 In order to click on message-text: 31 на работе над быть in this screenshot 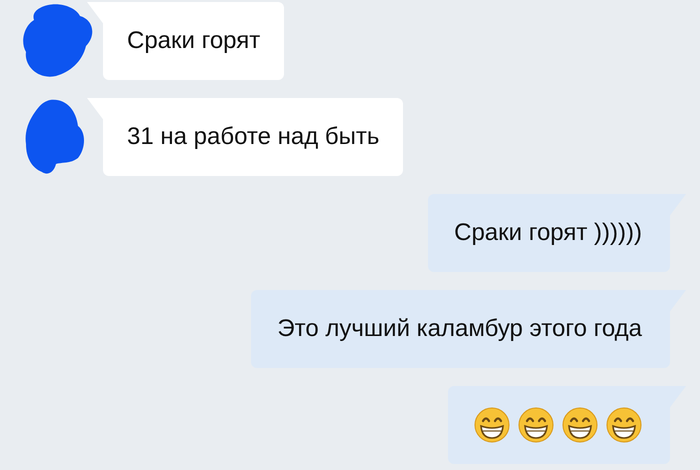, I will do `click(253, 137)`.